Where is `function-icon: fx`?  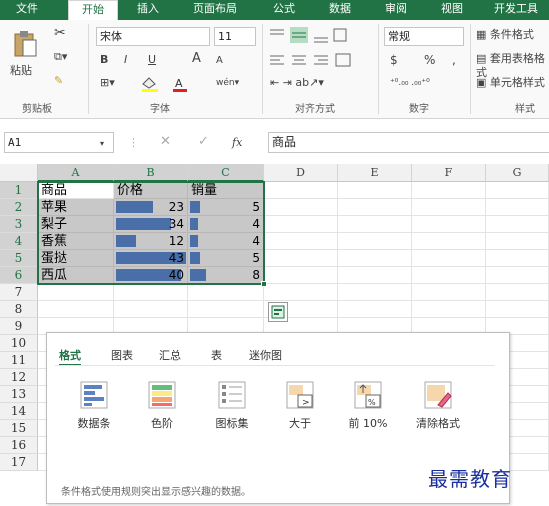
function-icon: fx is located at coordinates (237, 143).